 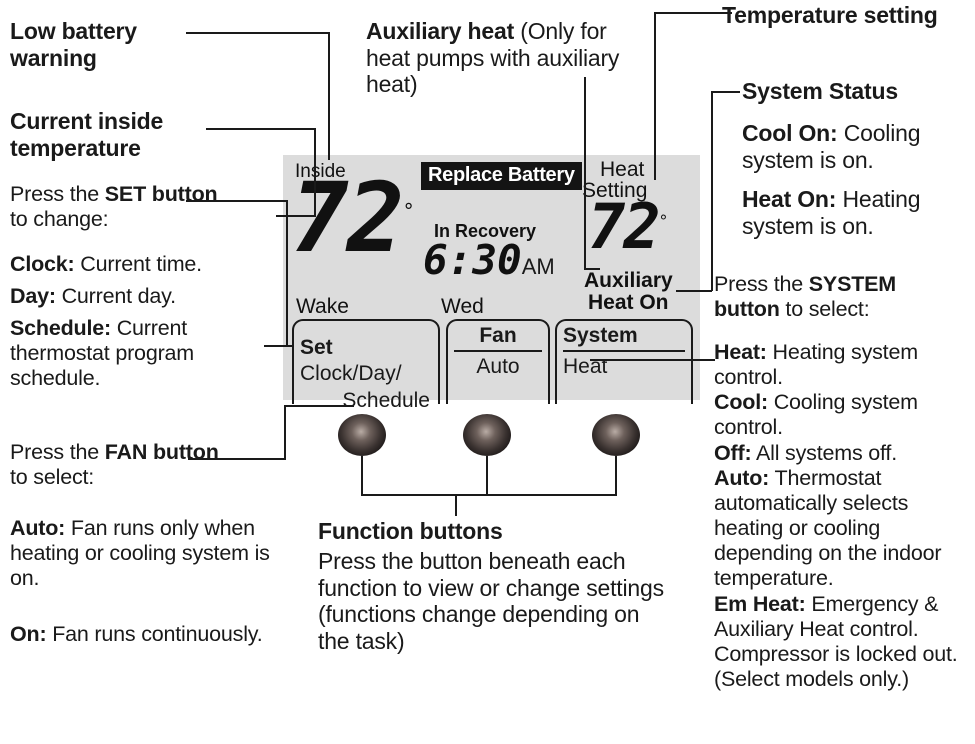 What do you see at coordinates (362, 476) in the screenshot?
I see `leader-fb-v-left` at bounding box center [362, 476].